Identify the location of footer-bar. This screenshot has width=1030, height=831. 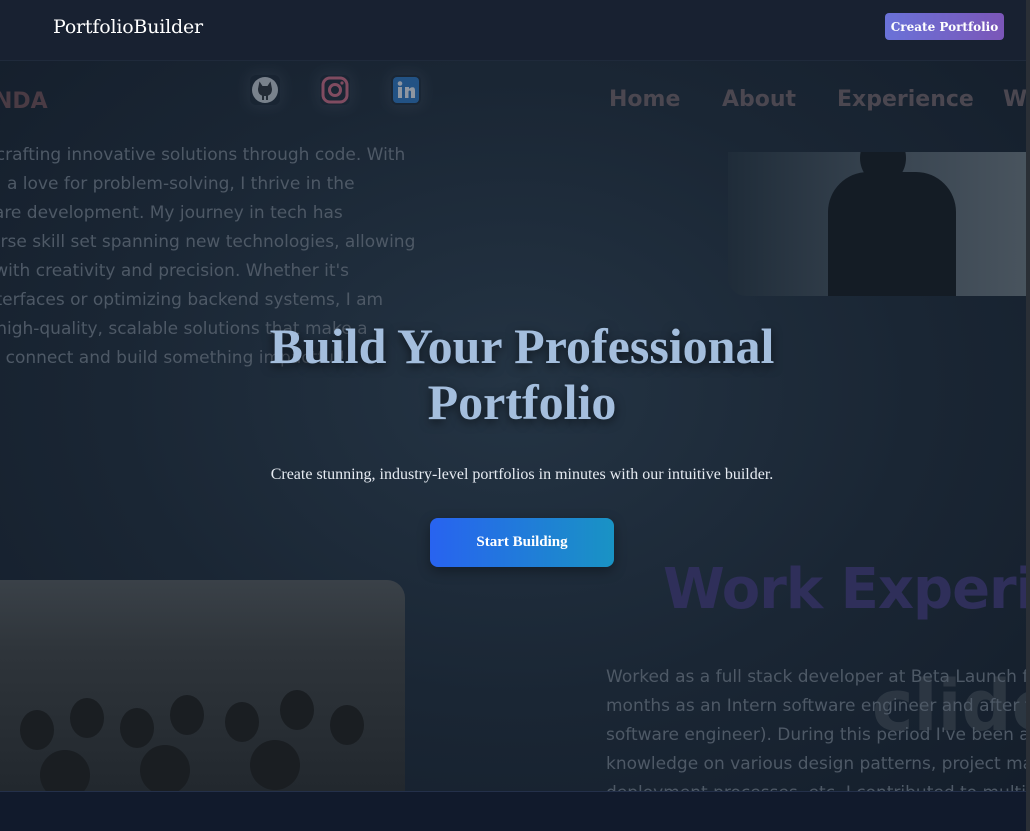
(515, 811).